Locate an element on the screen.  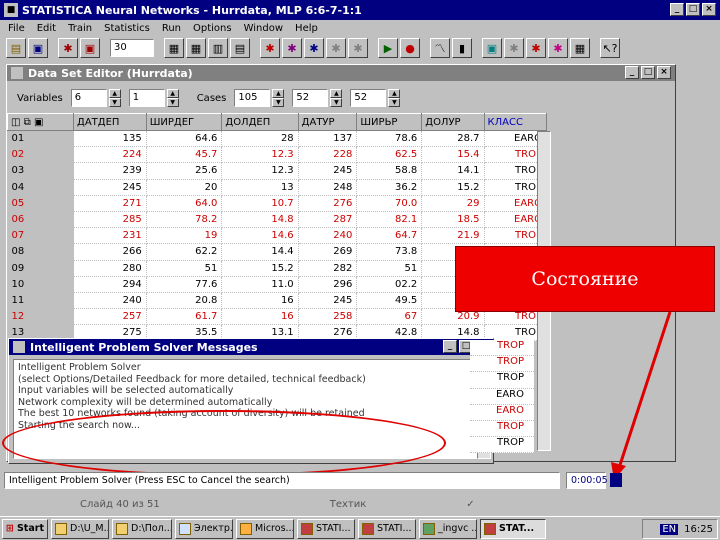
table-cell: 64.6 is located at coordinates (184, 139).